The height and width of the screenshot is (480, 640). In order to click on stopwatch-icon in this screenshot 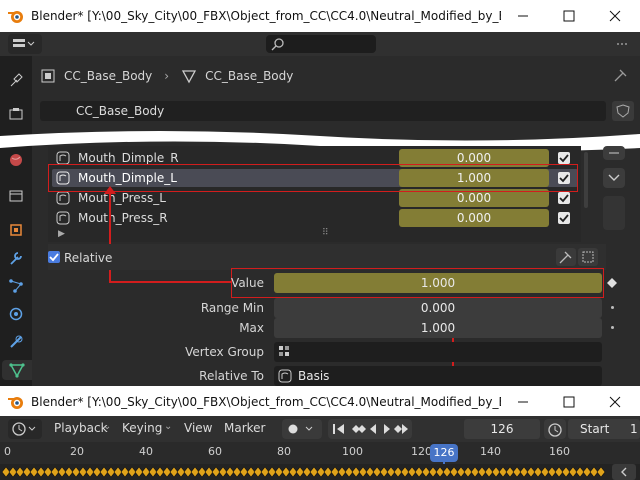, I will do `click(555, 430)`.